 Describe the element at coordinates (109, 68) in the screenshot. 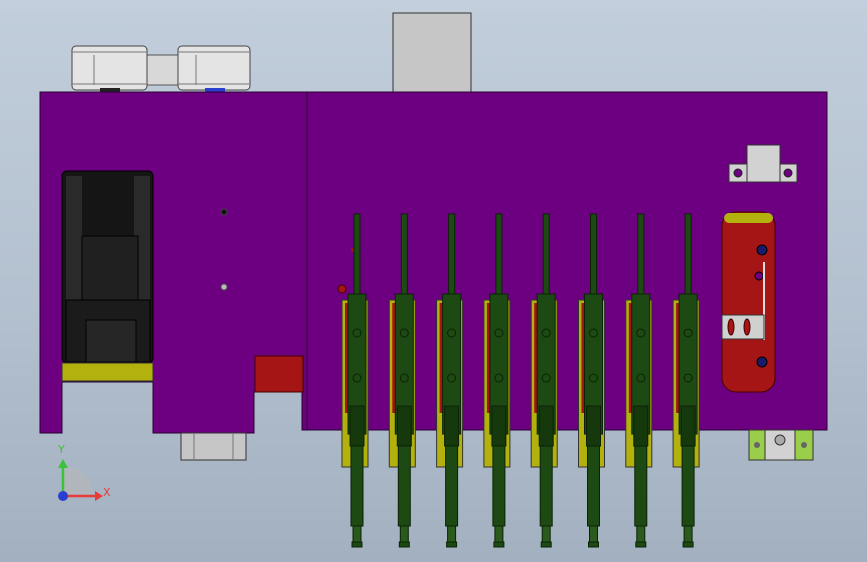

I see `left-pulley` at that location.